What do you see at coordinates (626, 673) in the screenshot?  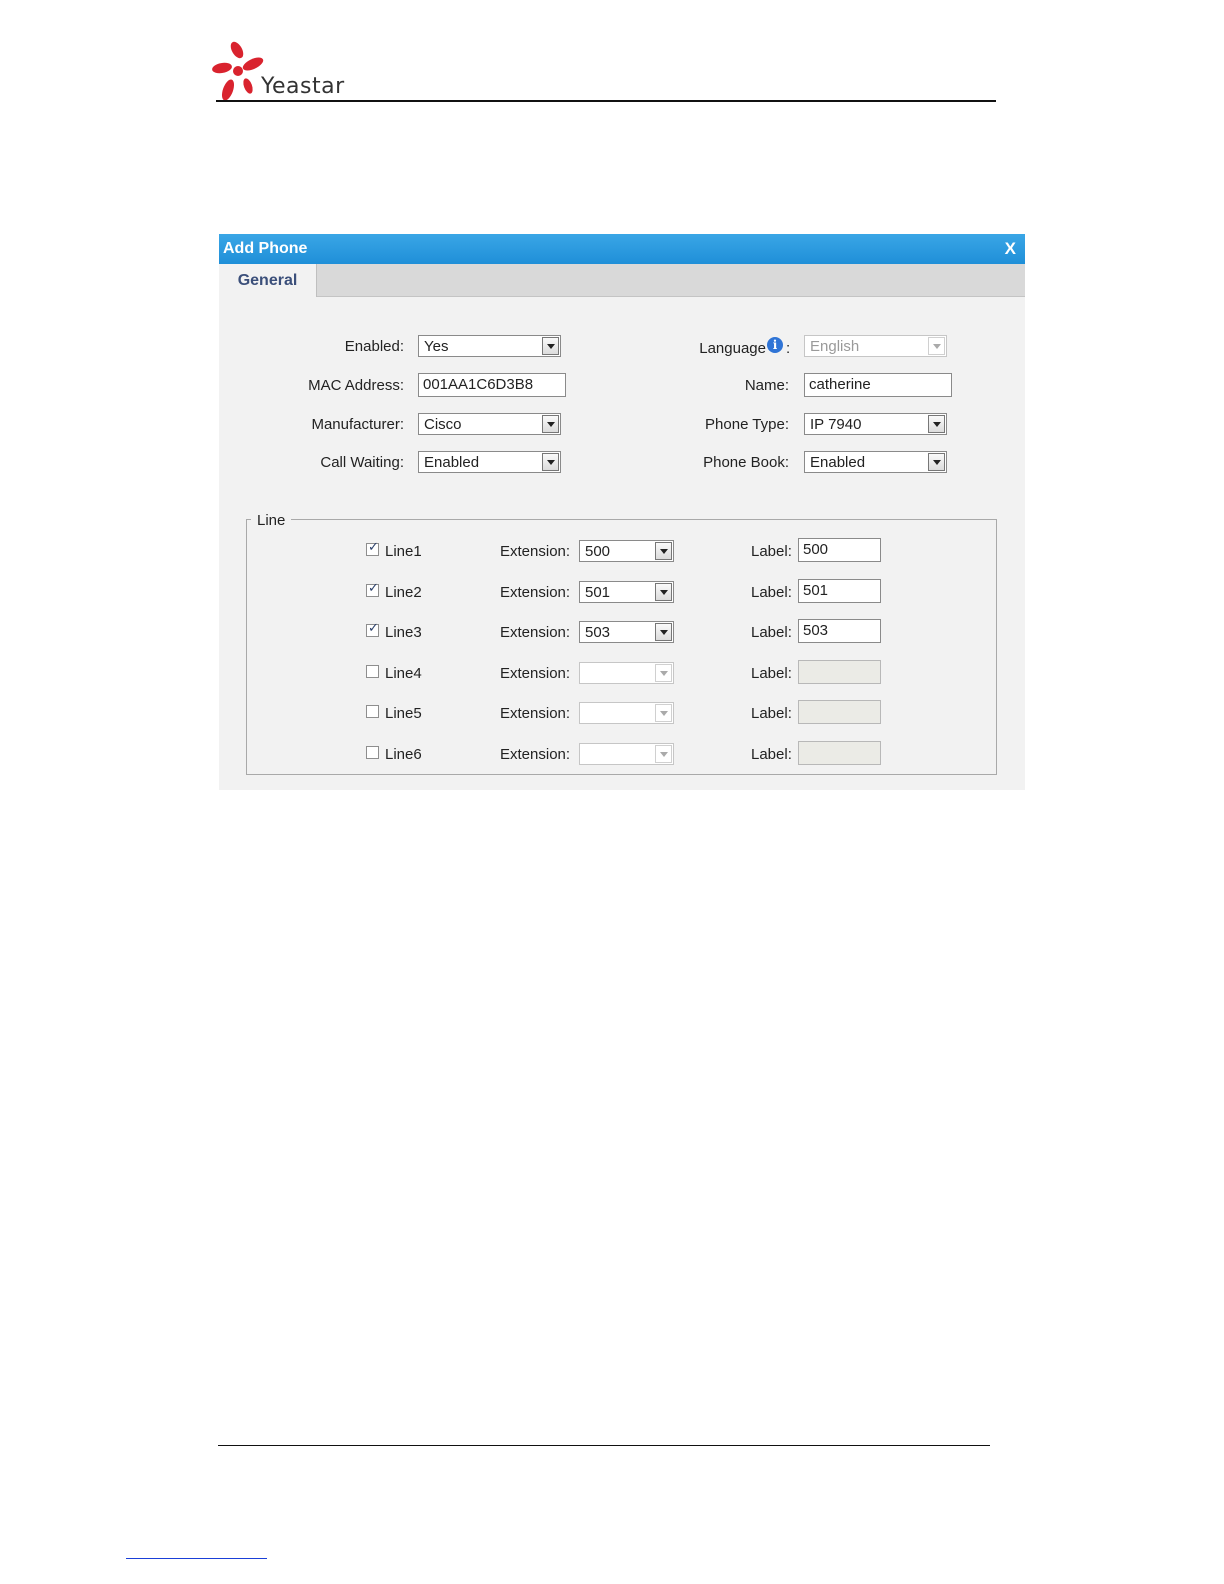 I see `line4-extension-select` at bounding box center [626, 673].